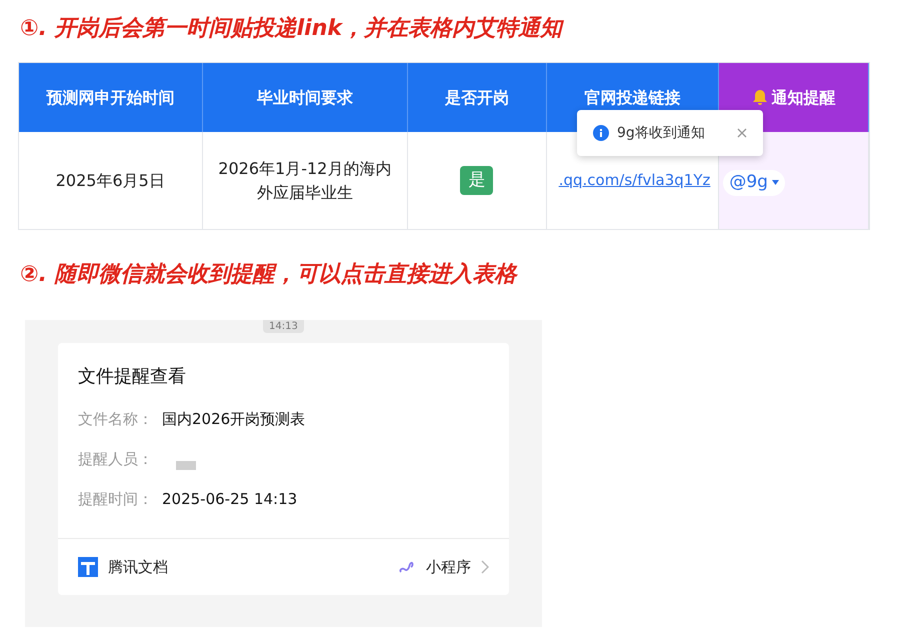 Image resolution: width=900 pixels, height=640 pixels. I want to click on field-value: 国内2026开岗预测表, so click(234, 419).